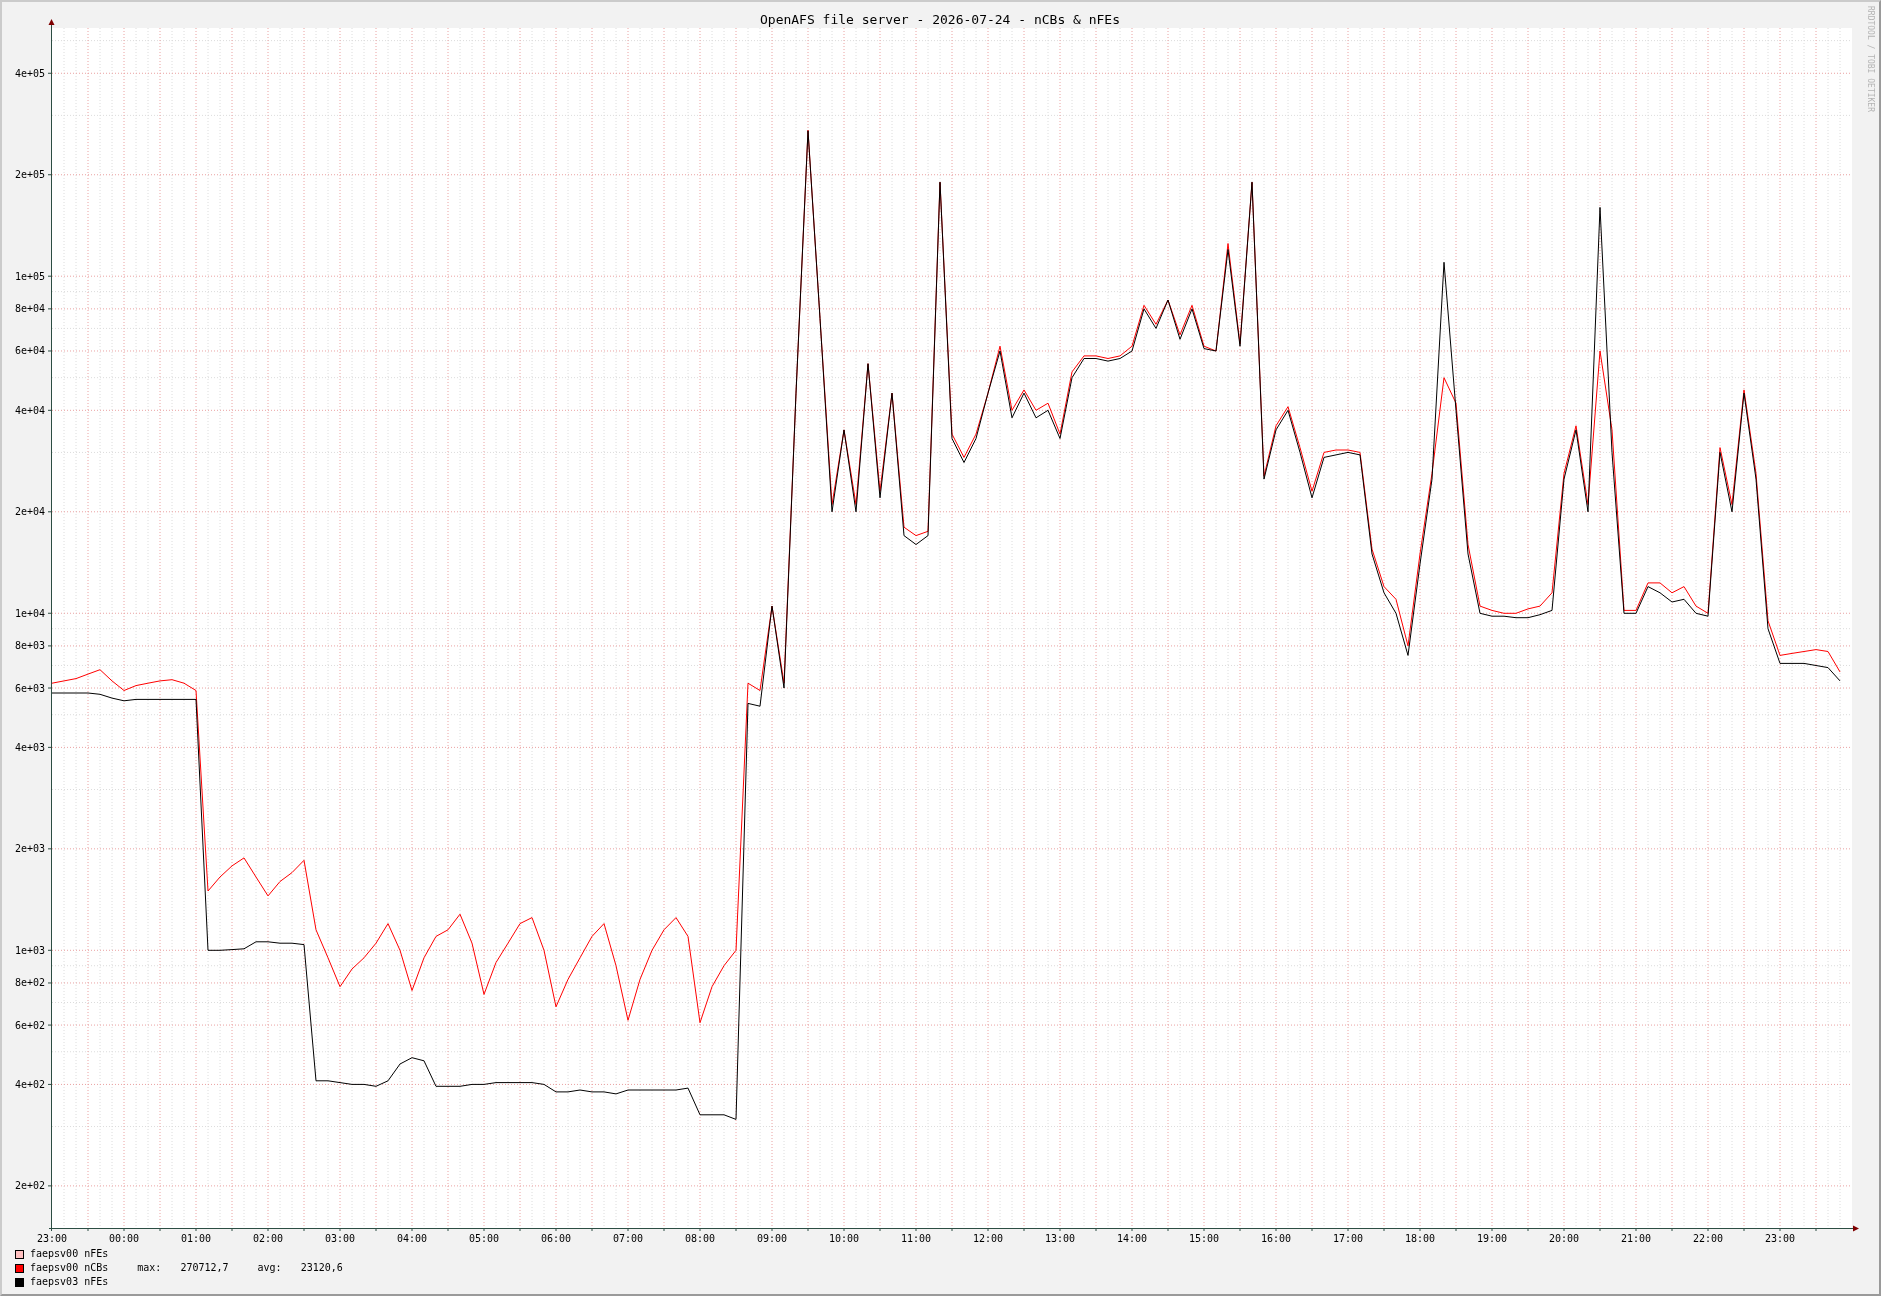 Image resolution: width=1881 pixels, height=1296 pixels. Describe the element at coordinates (340, 1238) in the screenshot. I see `x-tick-label: 03:00` at that location.